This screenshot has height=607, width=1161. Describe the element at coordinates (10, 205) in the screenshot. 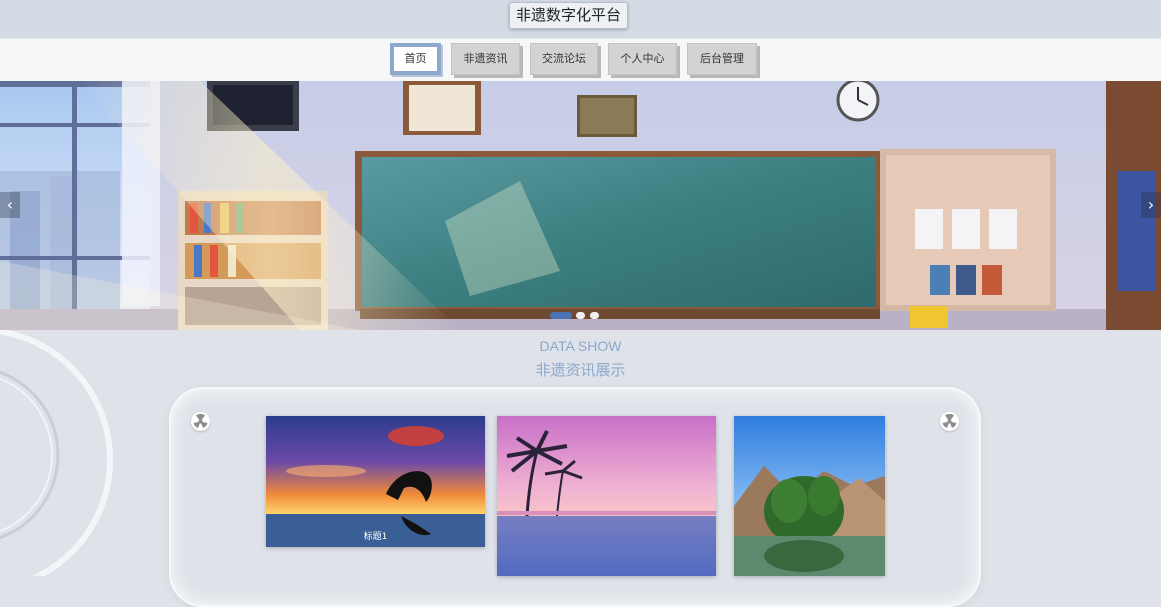

I see `chevron-left-icon: ‹` at that location.